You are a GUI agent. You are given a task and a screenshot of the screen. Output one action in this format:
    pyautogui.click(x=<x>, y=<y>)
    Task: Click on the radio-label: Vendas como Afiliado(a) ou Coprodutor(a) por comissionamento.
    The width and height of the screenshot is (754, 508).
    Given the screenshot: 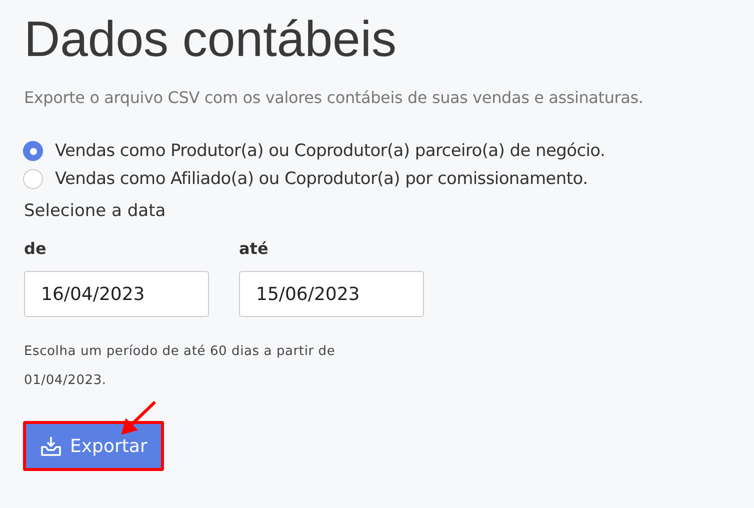 What is the action you would take?
    pyautogui.click(x=321, y=179)
    